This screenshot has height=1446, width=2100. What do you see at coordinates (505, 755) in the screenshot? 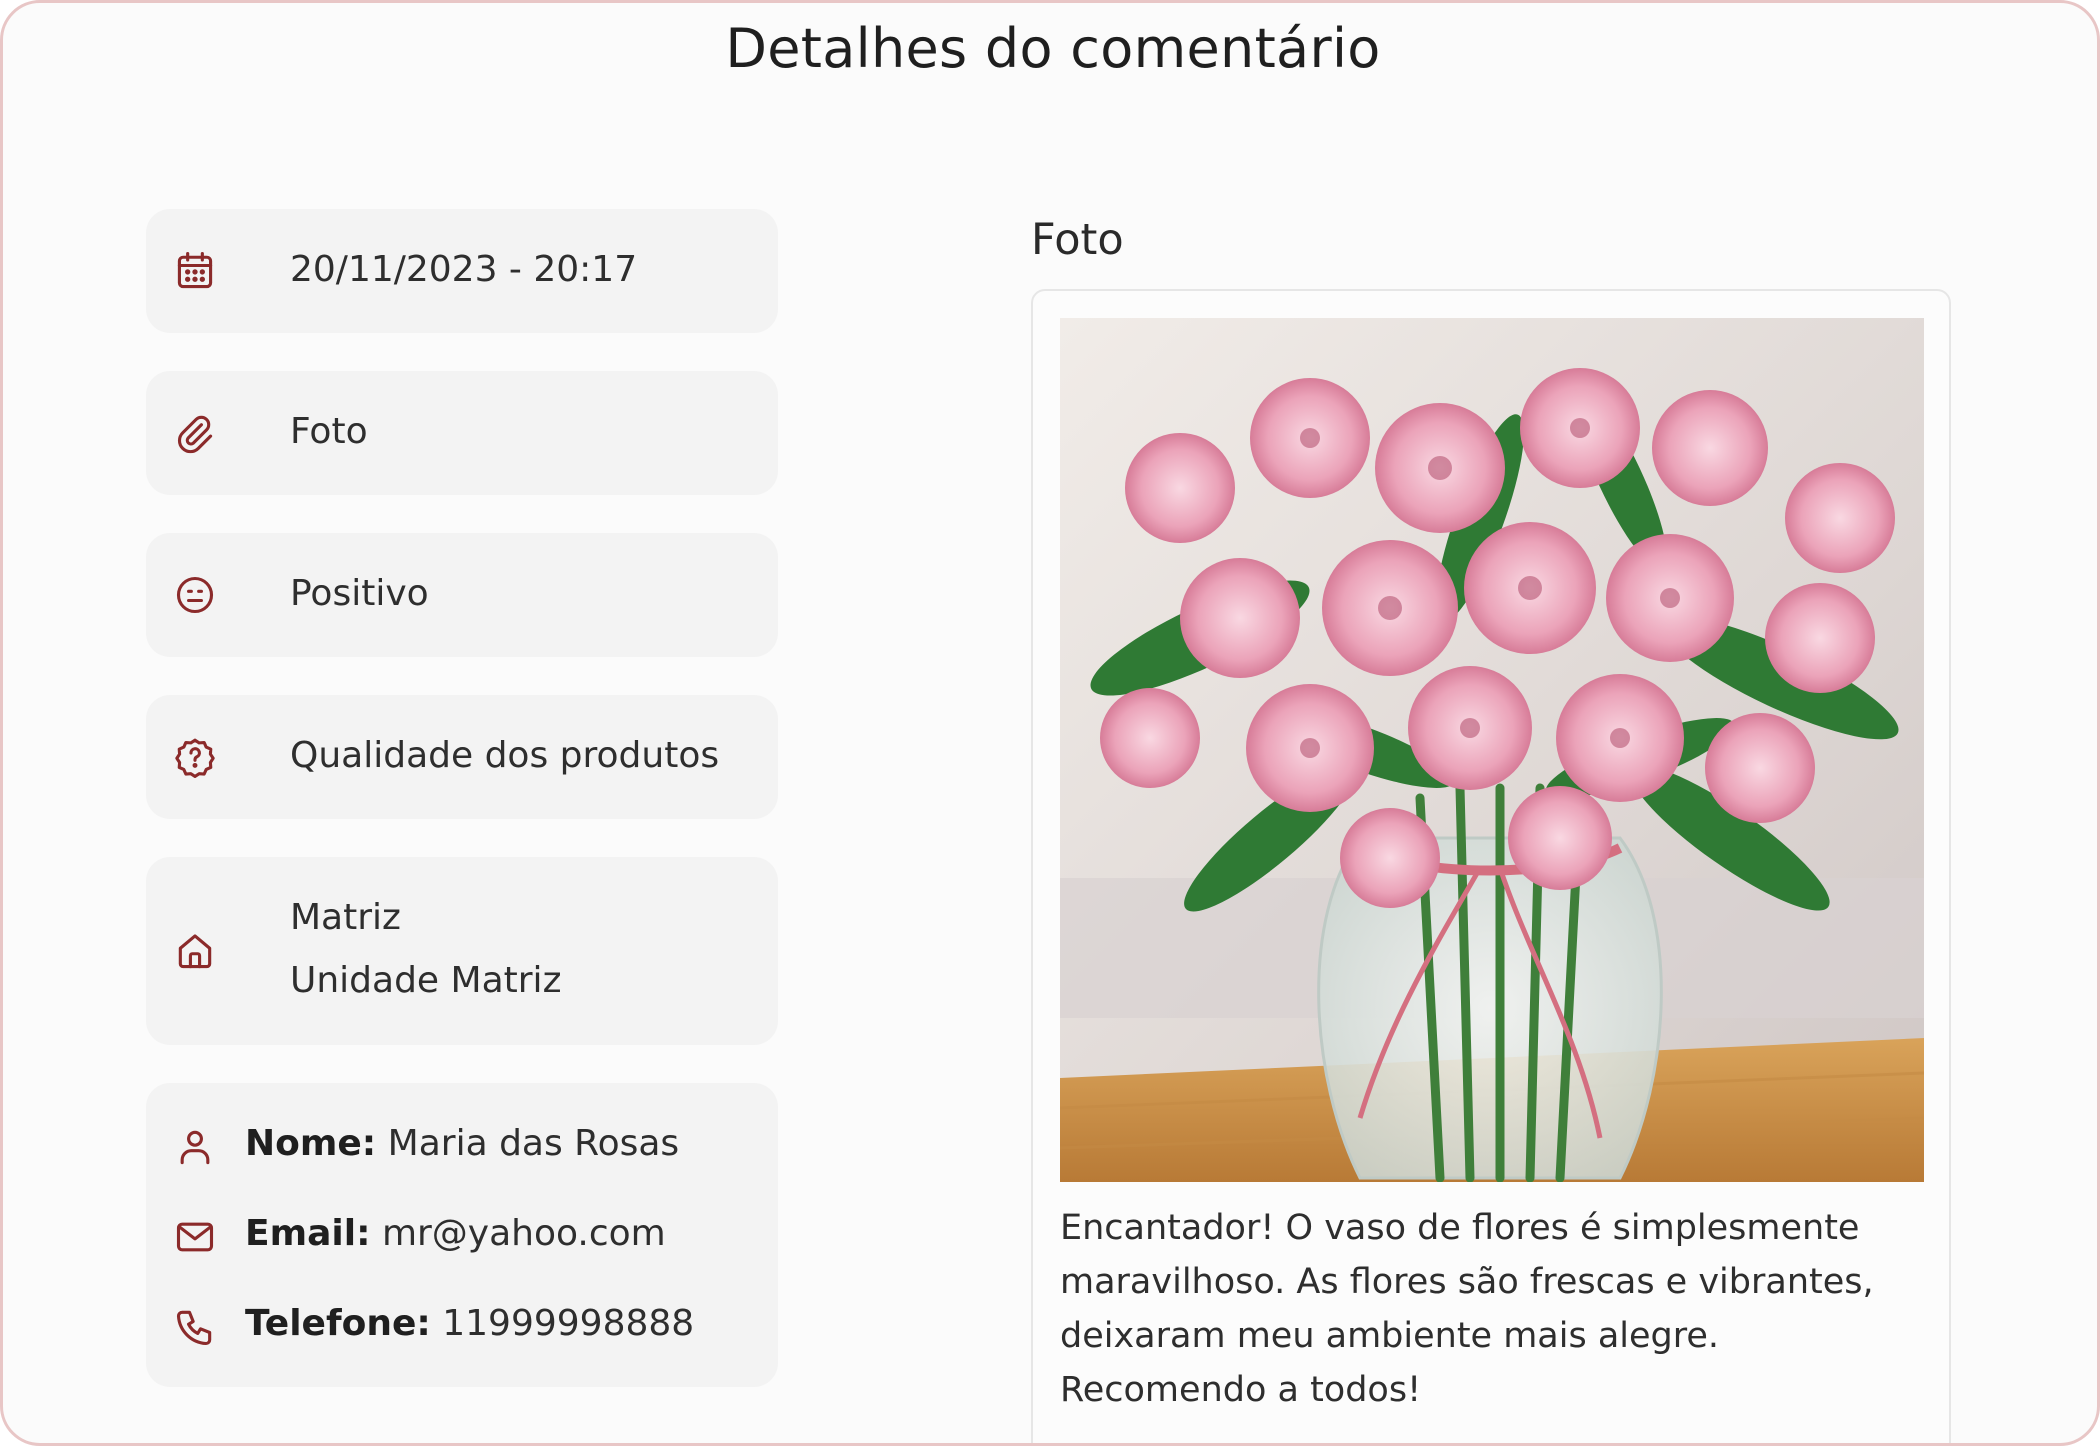
I see `category-value: Qualidade dos produtos` at bounding box center [505, 755].